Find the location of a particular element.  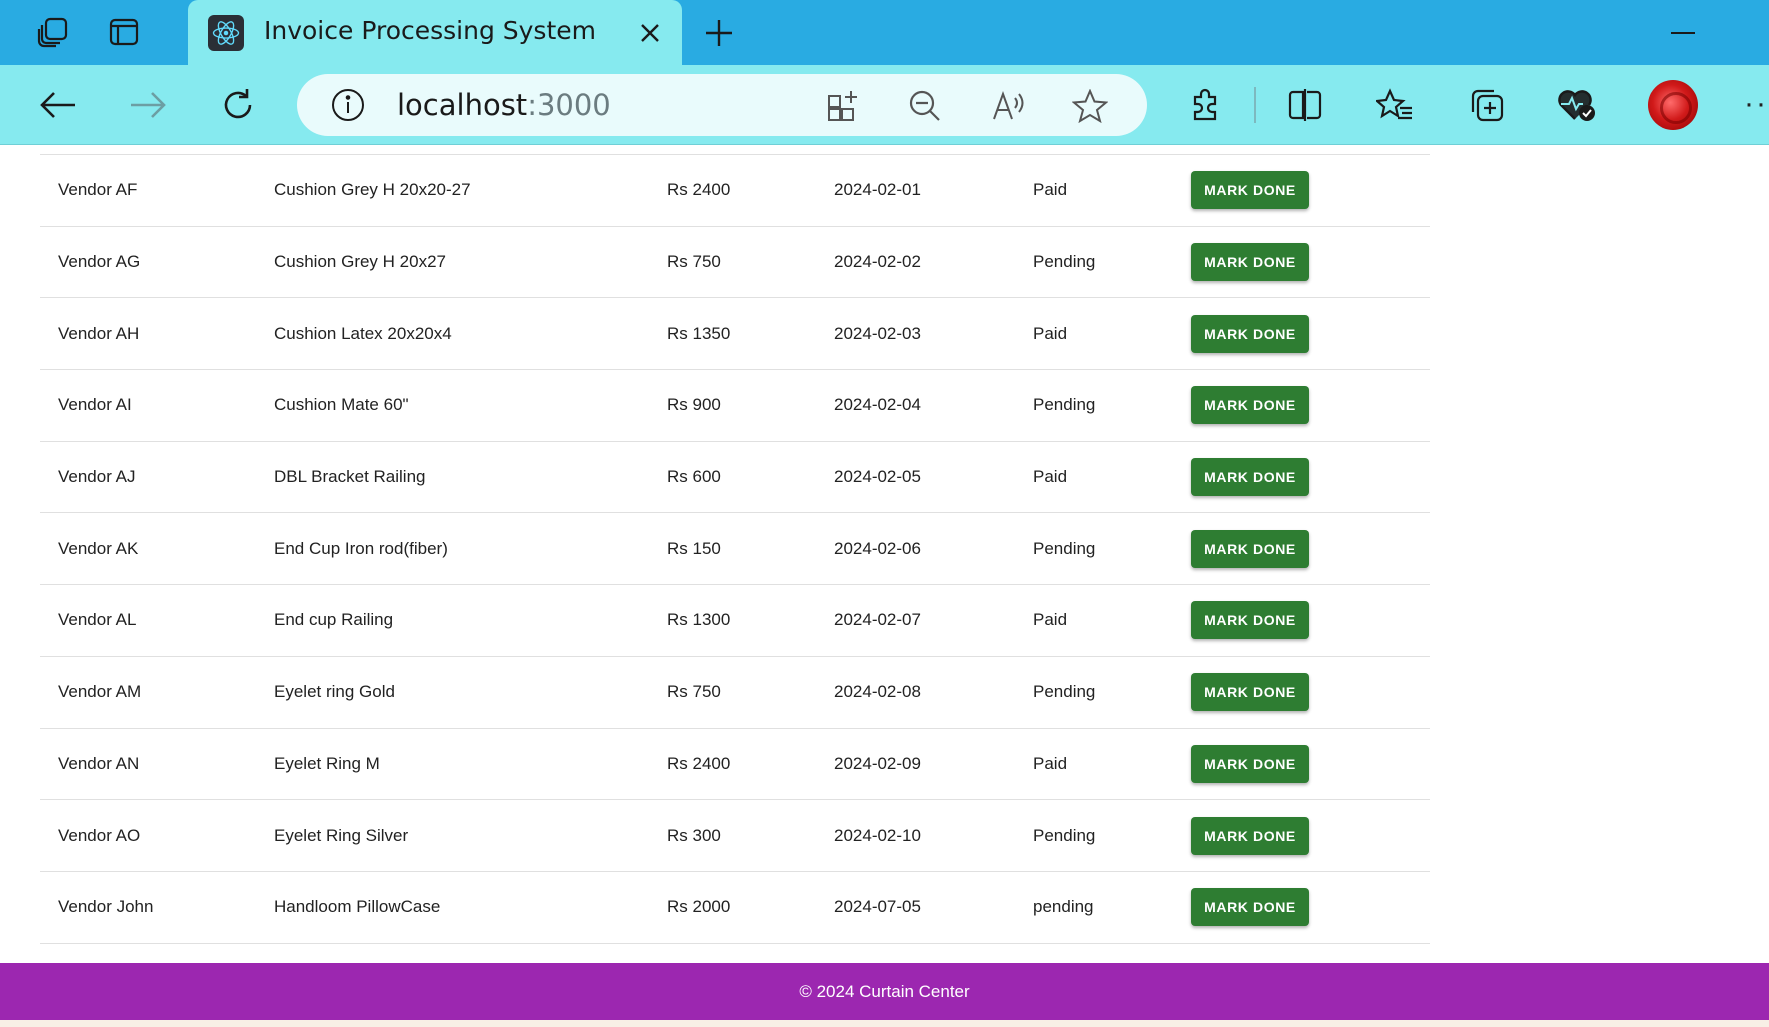

tab-actions-icon is located at coordinates (124, 32).